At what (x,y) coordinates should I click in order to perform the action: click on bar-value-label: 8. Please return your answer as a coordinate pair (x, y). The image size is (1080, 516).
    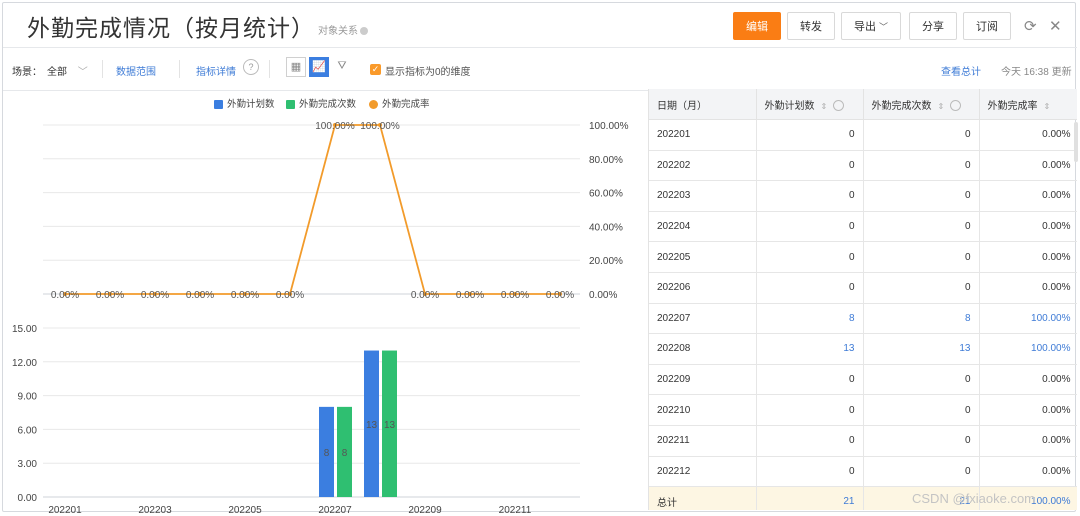
    Looking at the image, I should click on (327, 453).